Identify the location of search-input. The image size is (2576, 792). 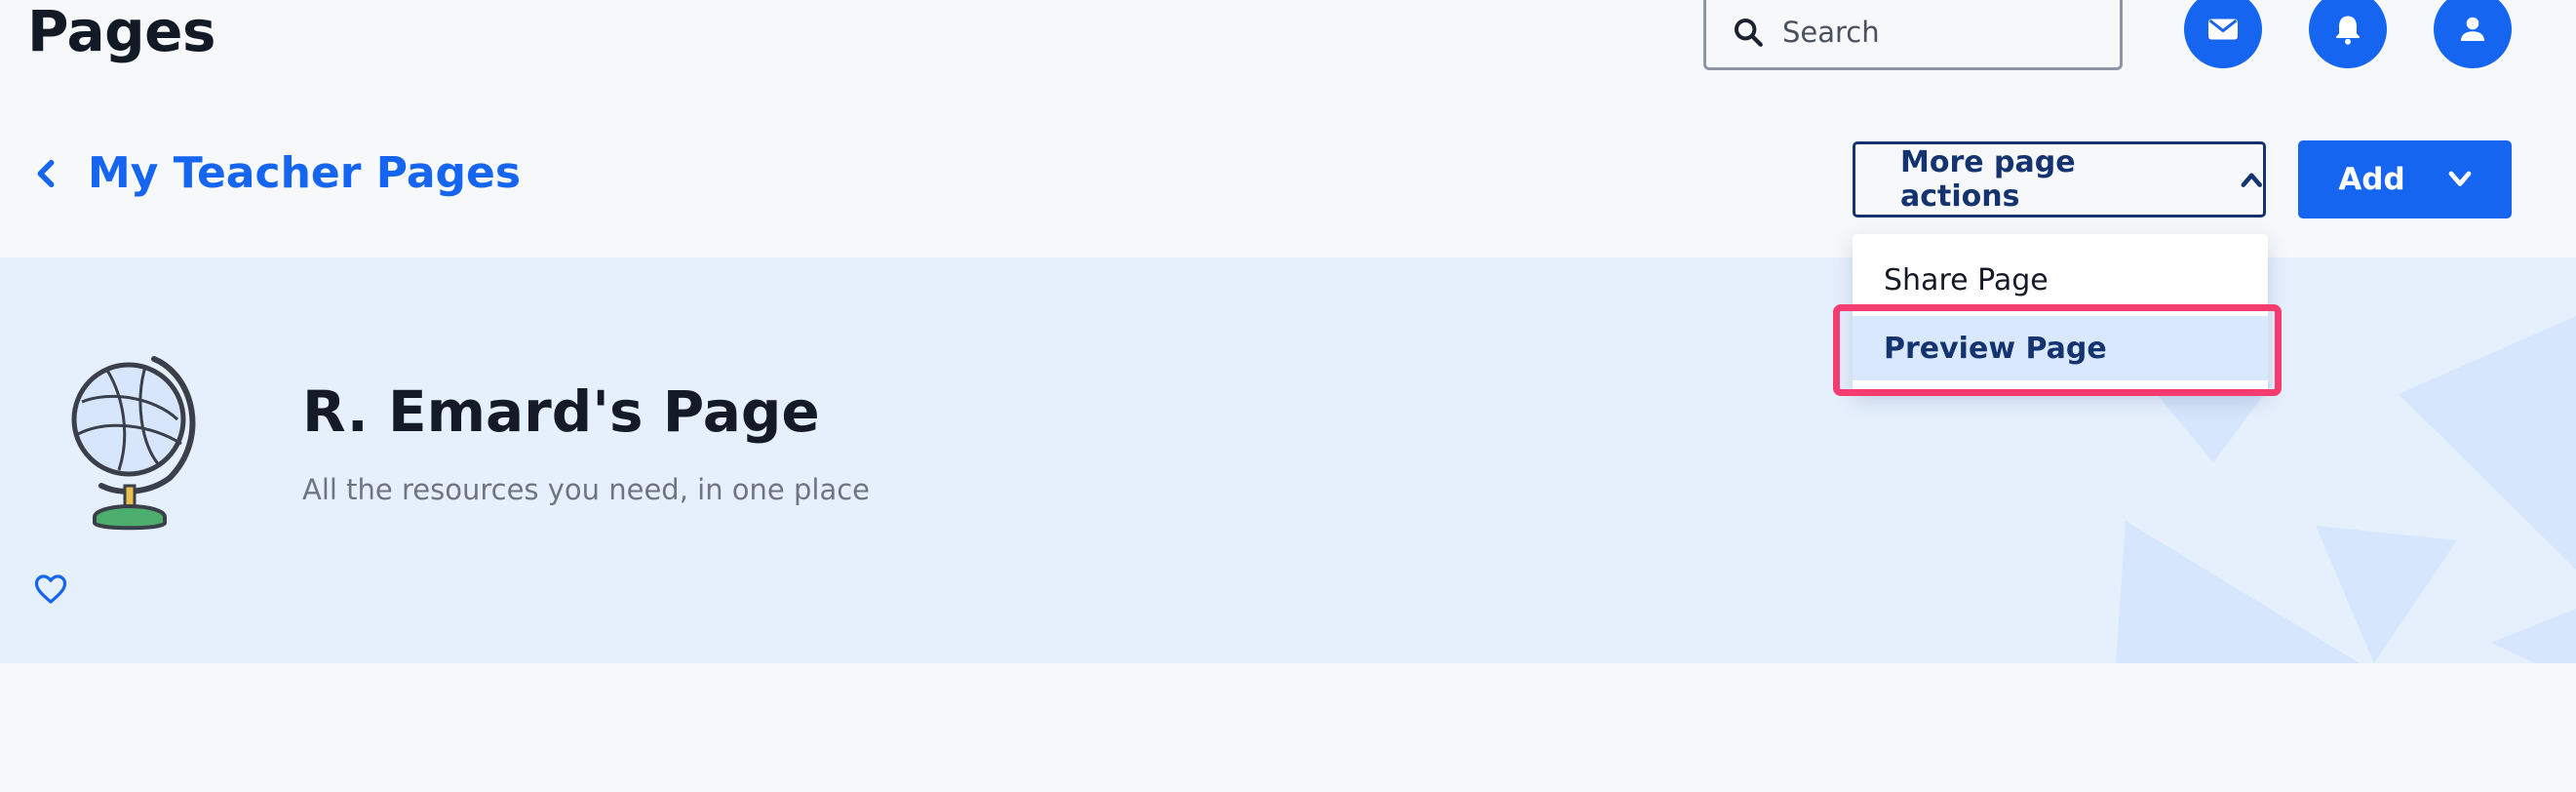
(1943, 32).